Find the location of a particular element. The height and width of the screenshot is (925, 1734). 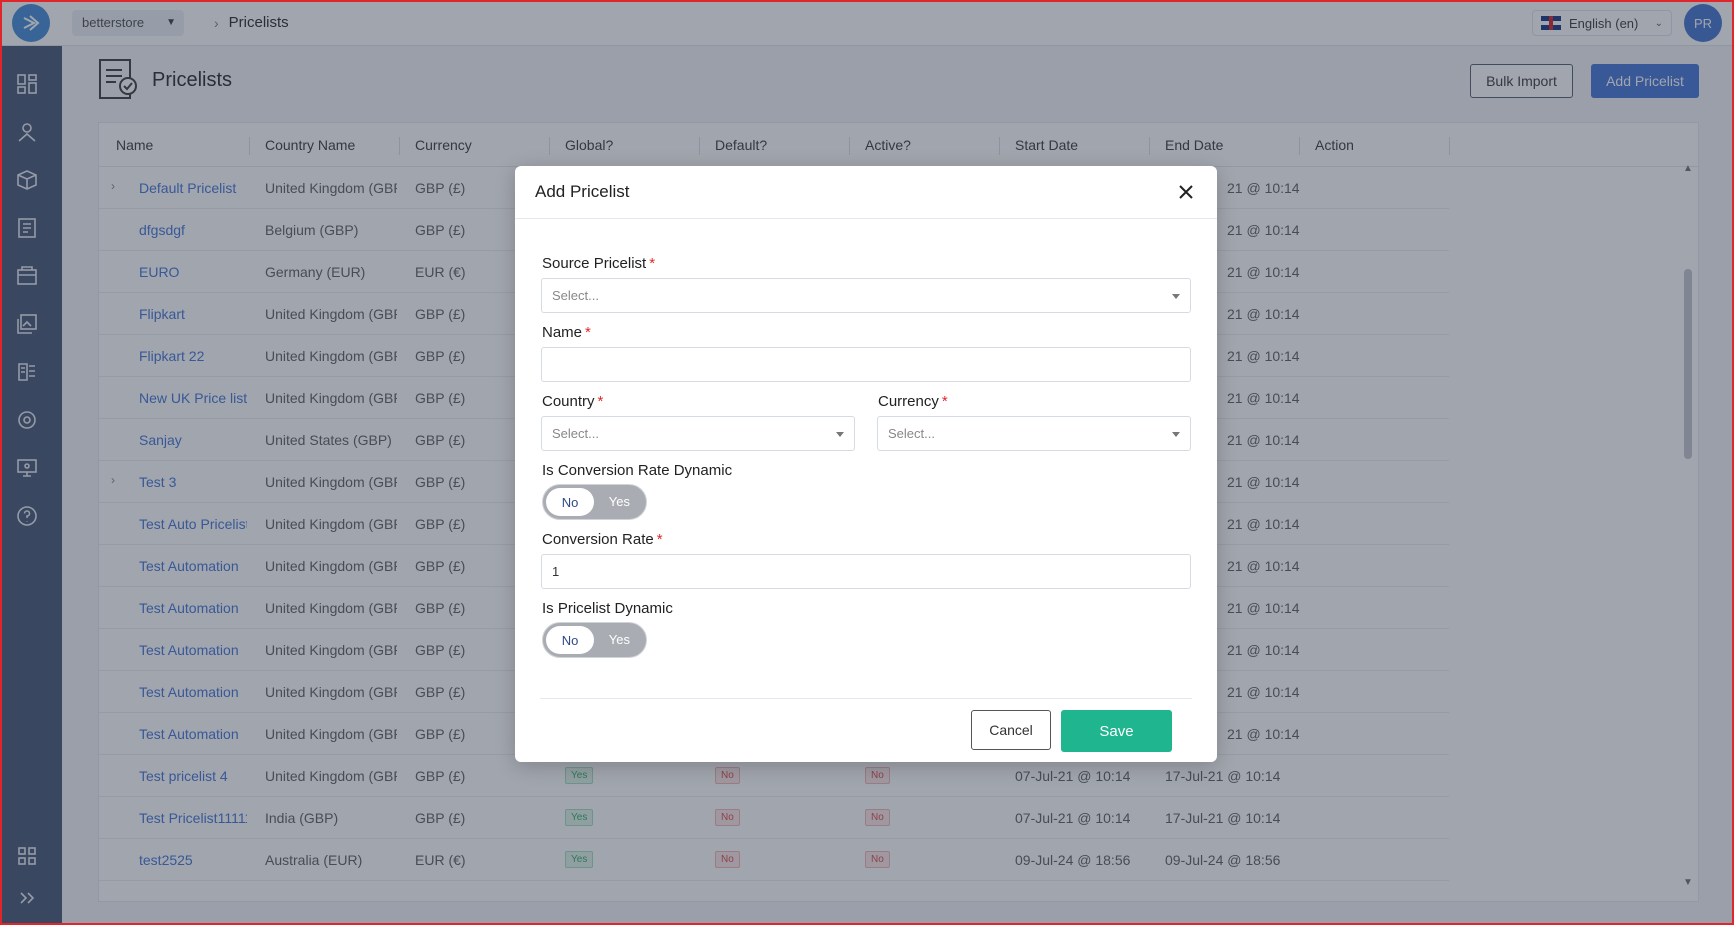

conversion-rate-input is located at coordinates (866, 571).